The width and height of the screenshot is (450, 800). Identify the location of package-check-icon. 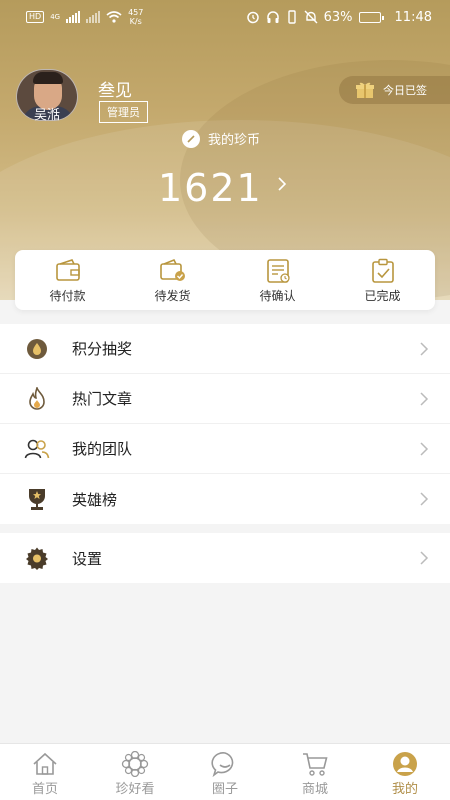
(172, 269).